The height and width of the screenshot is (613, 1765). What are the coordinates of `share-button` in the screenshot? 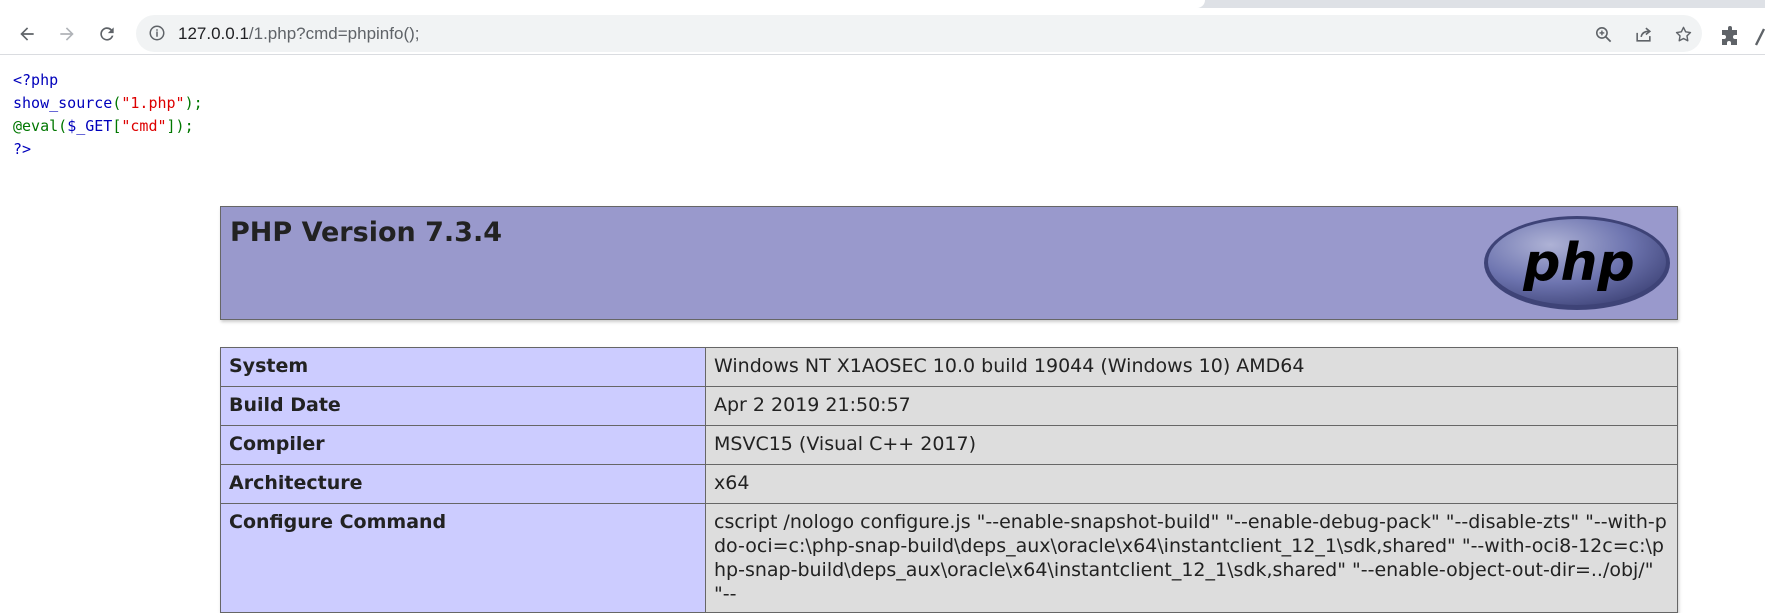 It's located at (1643, 34).